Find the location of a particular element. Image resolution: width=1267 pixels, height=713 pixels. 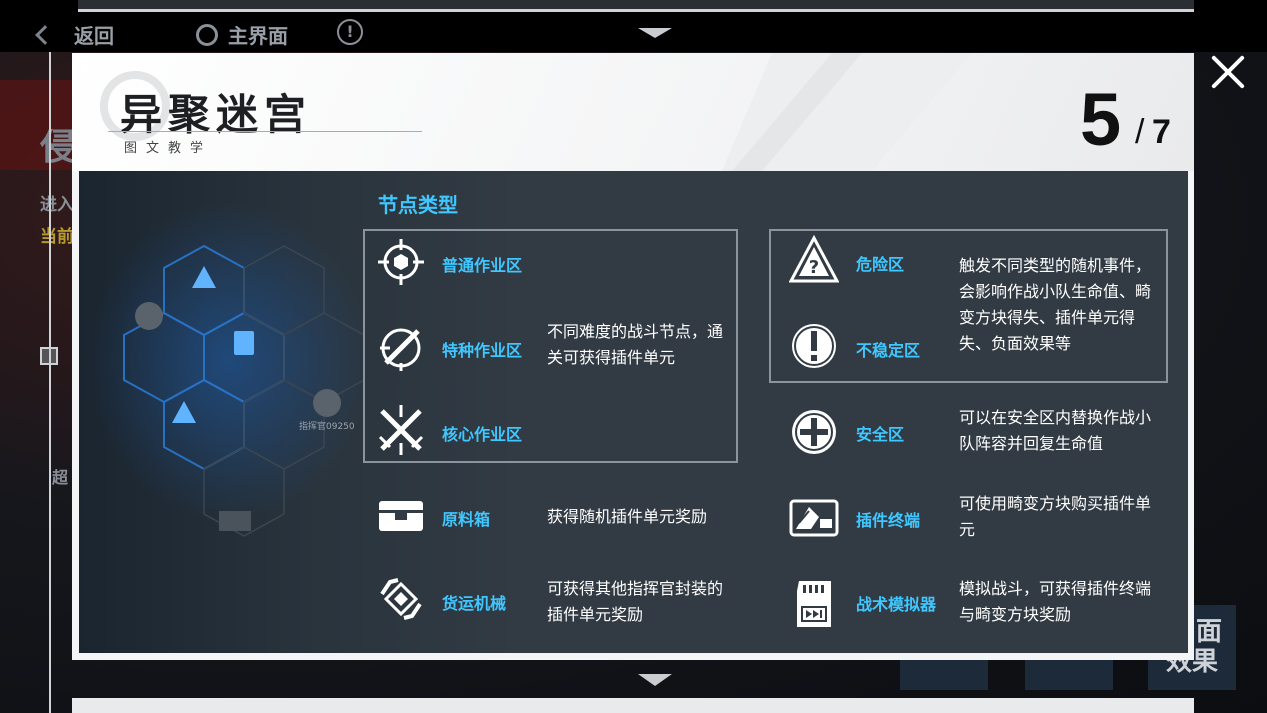

combat-nodes-description: 不同难度的战斗节点，通关可获得插件单元 is located at coordinates (635, 344).